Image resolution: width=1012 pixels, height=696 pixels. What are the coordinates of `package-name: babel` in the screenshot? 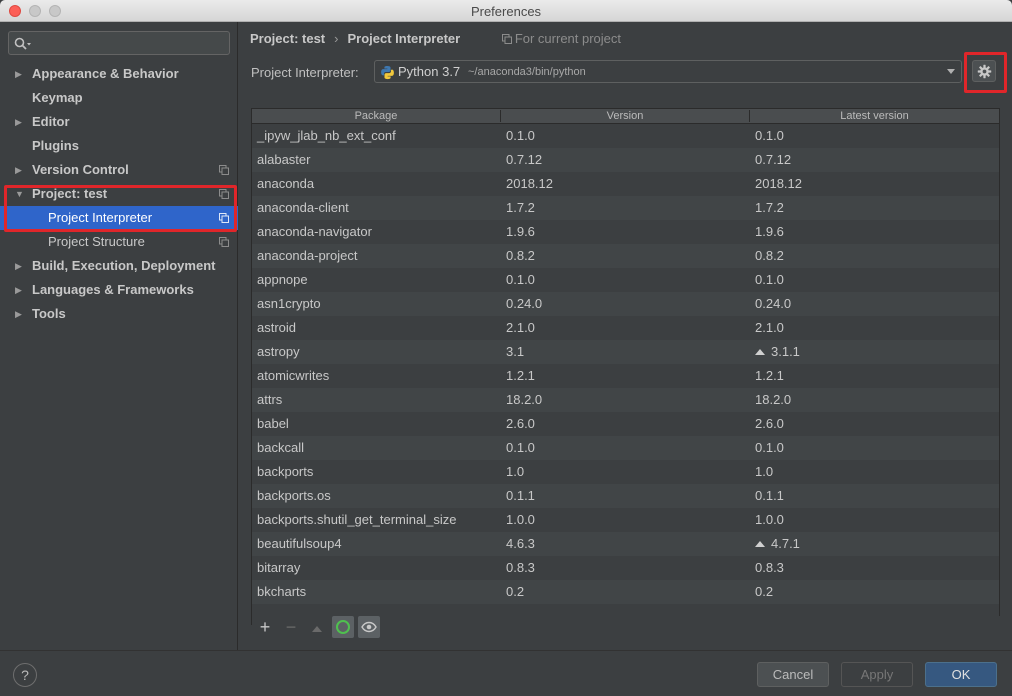 It's located at (273, 423).